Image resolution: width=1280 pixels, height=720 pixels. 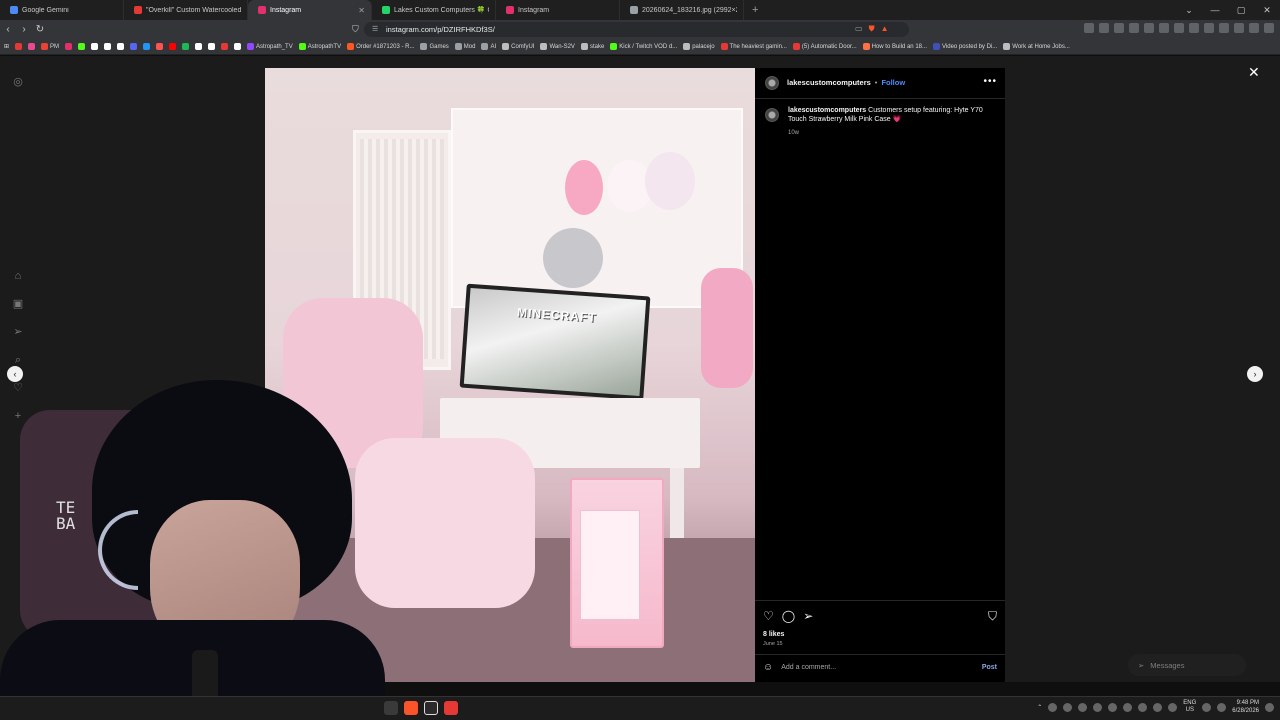 I want to click on close-modal-button: ✕, so click(x=1254, y=72).